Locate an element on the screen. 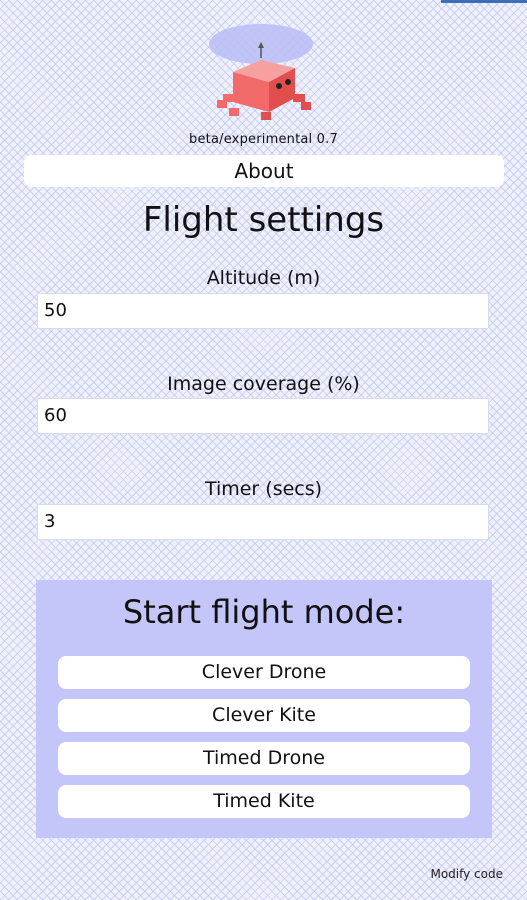  flight-mode-title: Start flight mode: is located at coordinates (264, 612).